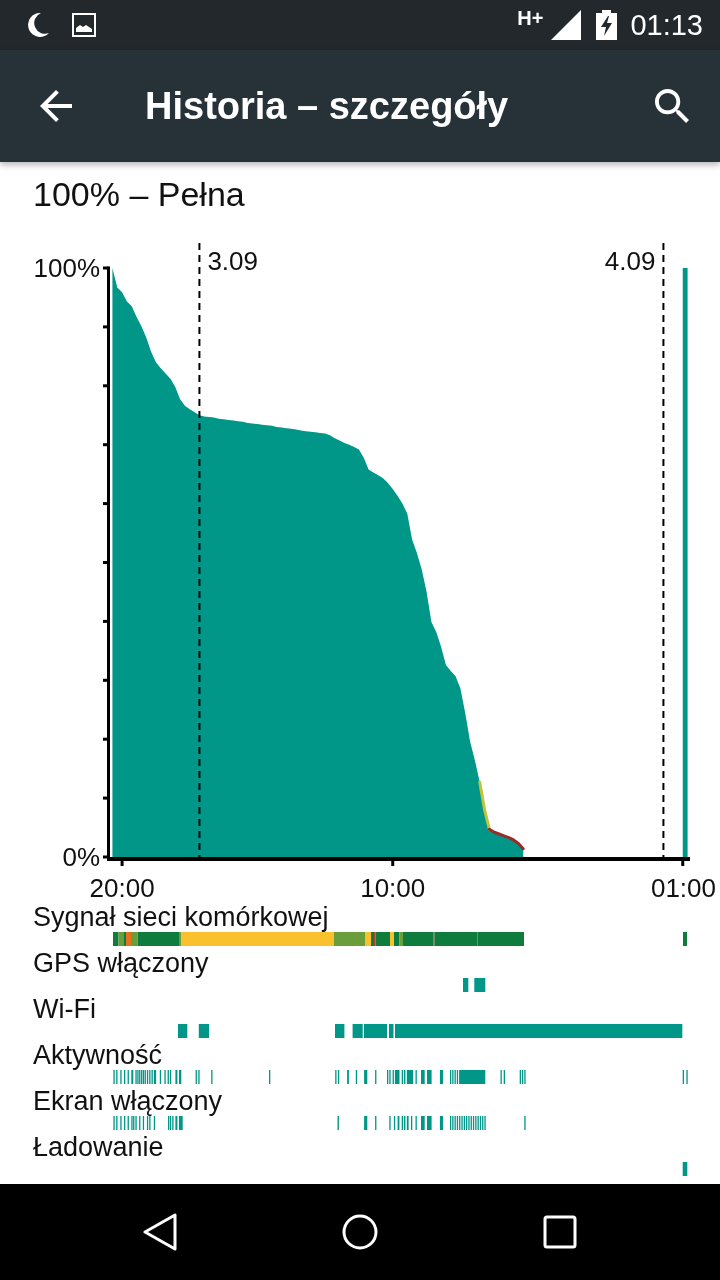 This screenshot has height=1280, width=720. Describe the element at coordinates (56, 106) in the screenshot. I see `back-arrow-icon` at that location.